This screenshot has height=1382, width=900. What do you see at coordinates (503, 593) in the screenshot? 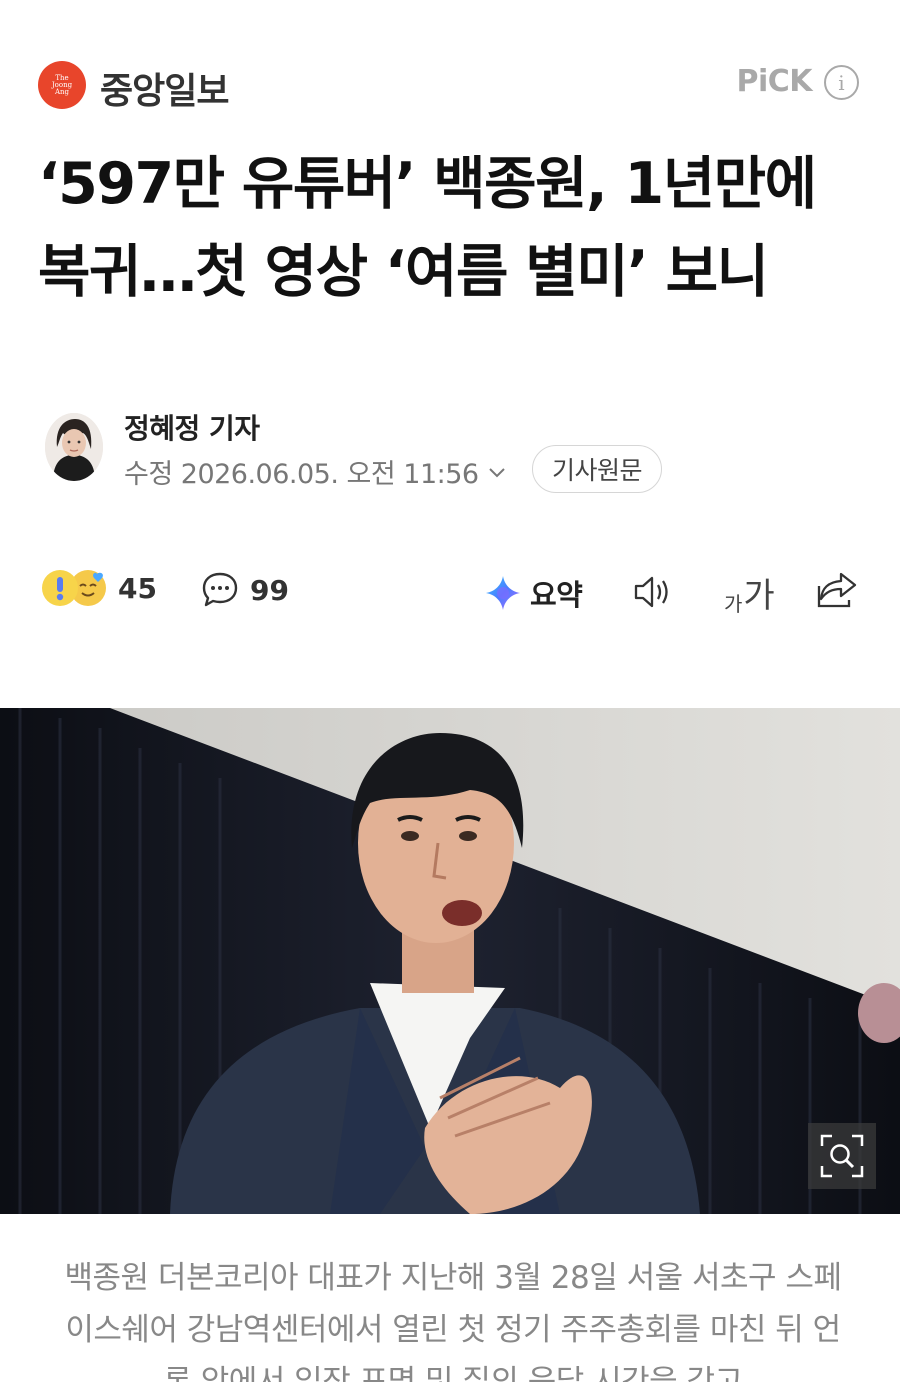
I see `ai-sparkle-icon` at bounding box center [503, 593].